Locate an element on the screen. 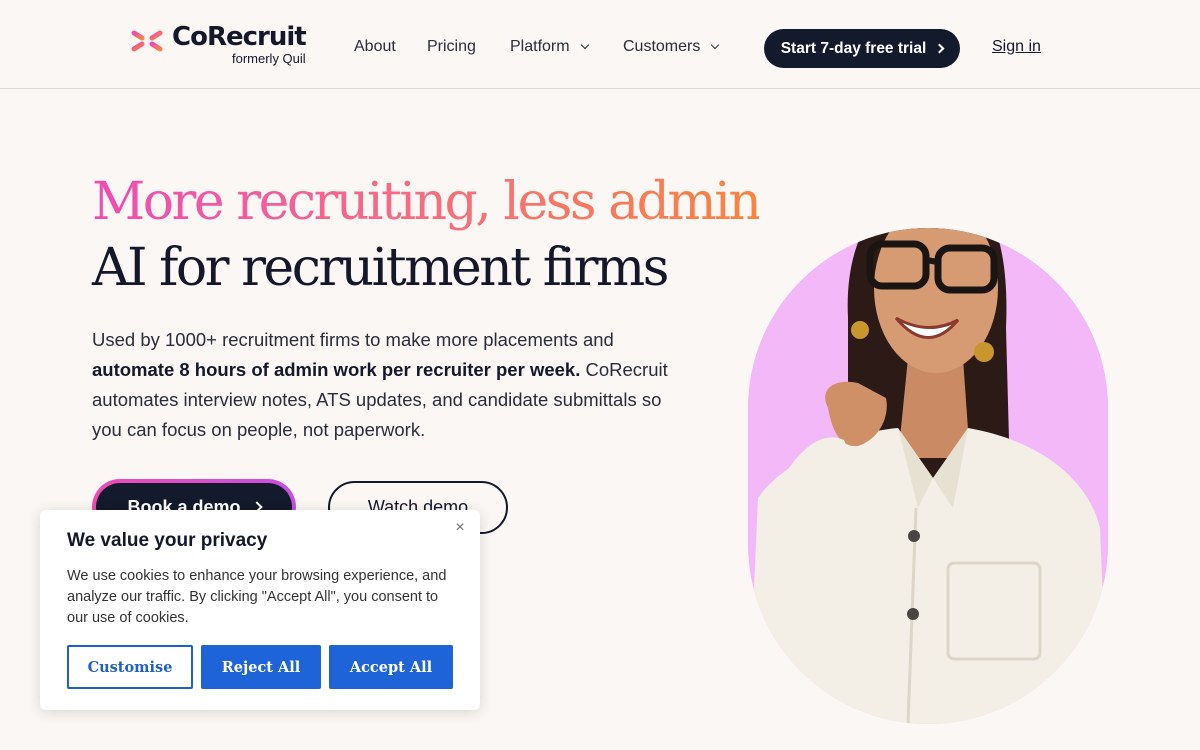  nav-about: About is located at coordinates (375, 47).